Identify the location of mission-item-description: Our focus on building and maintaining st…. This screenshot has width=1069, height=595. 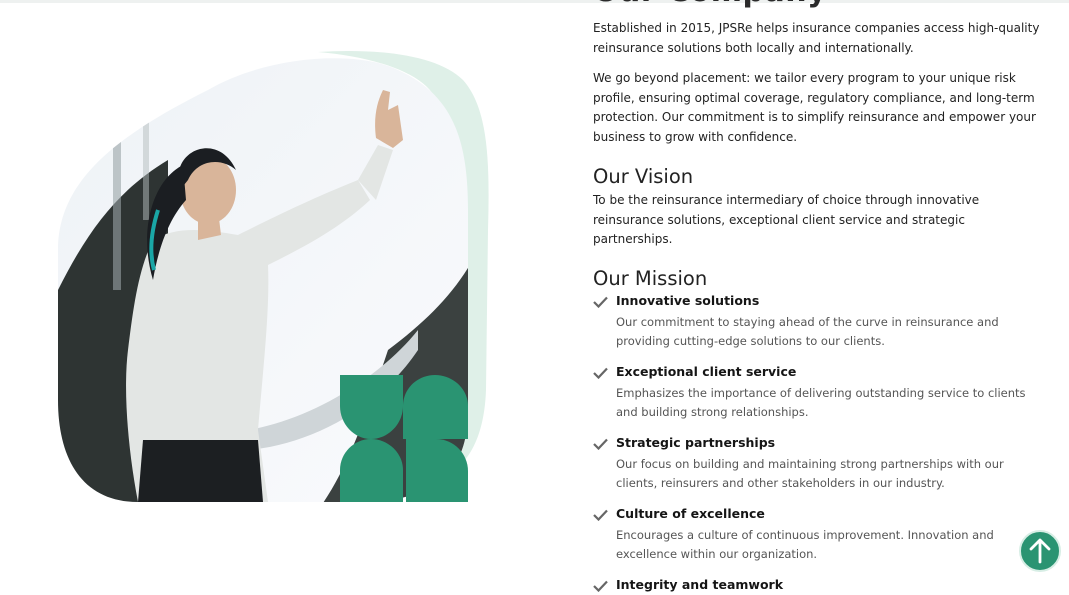
(810, 473).